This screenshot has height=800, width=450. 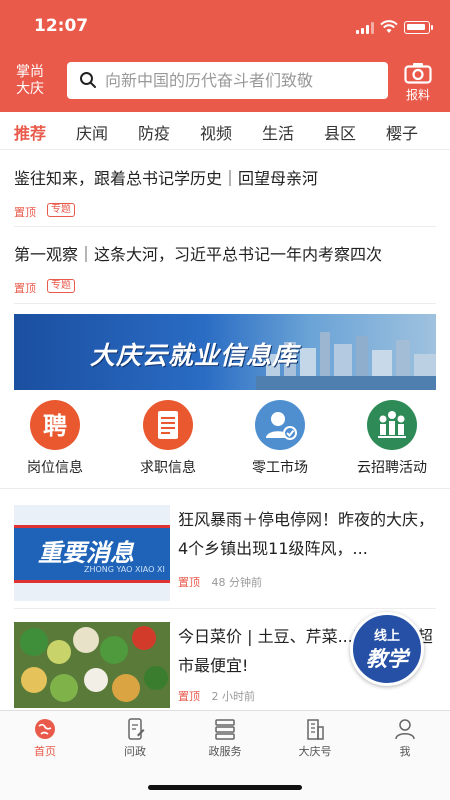 I want to click on banner-title: 大庆云就业信息库, so click(x=194, y=355).